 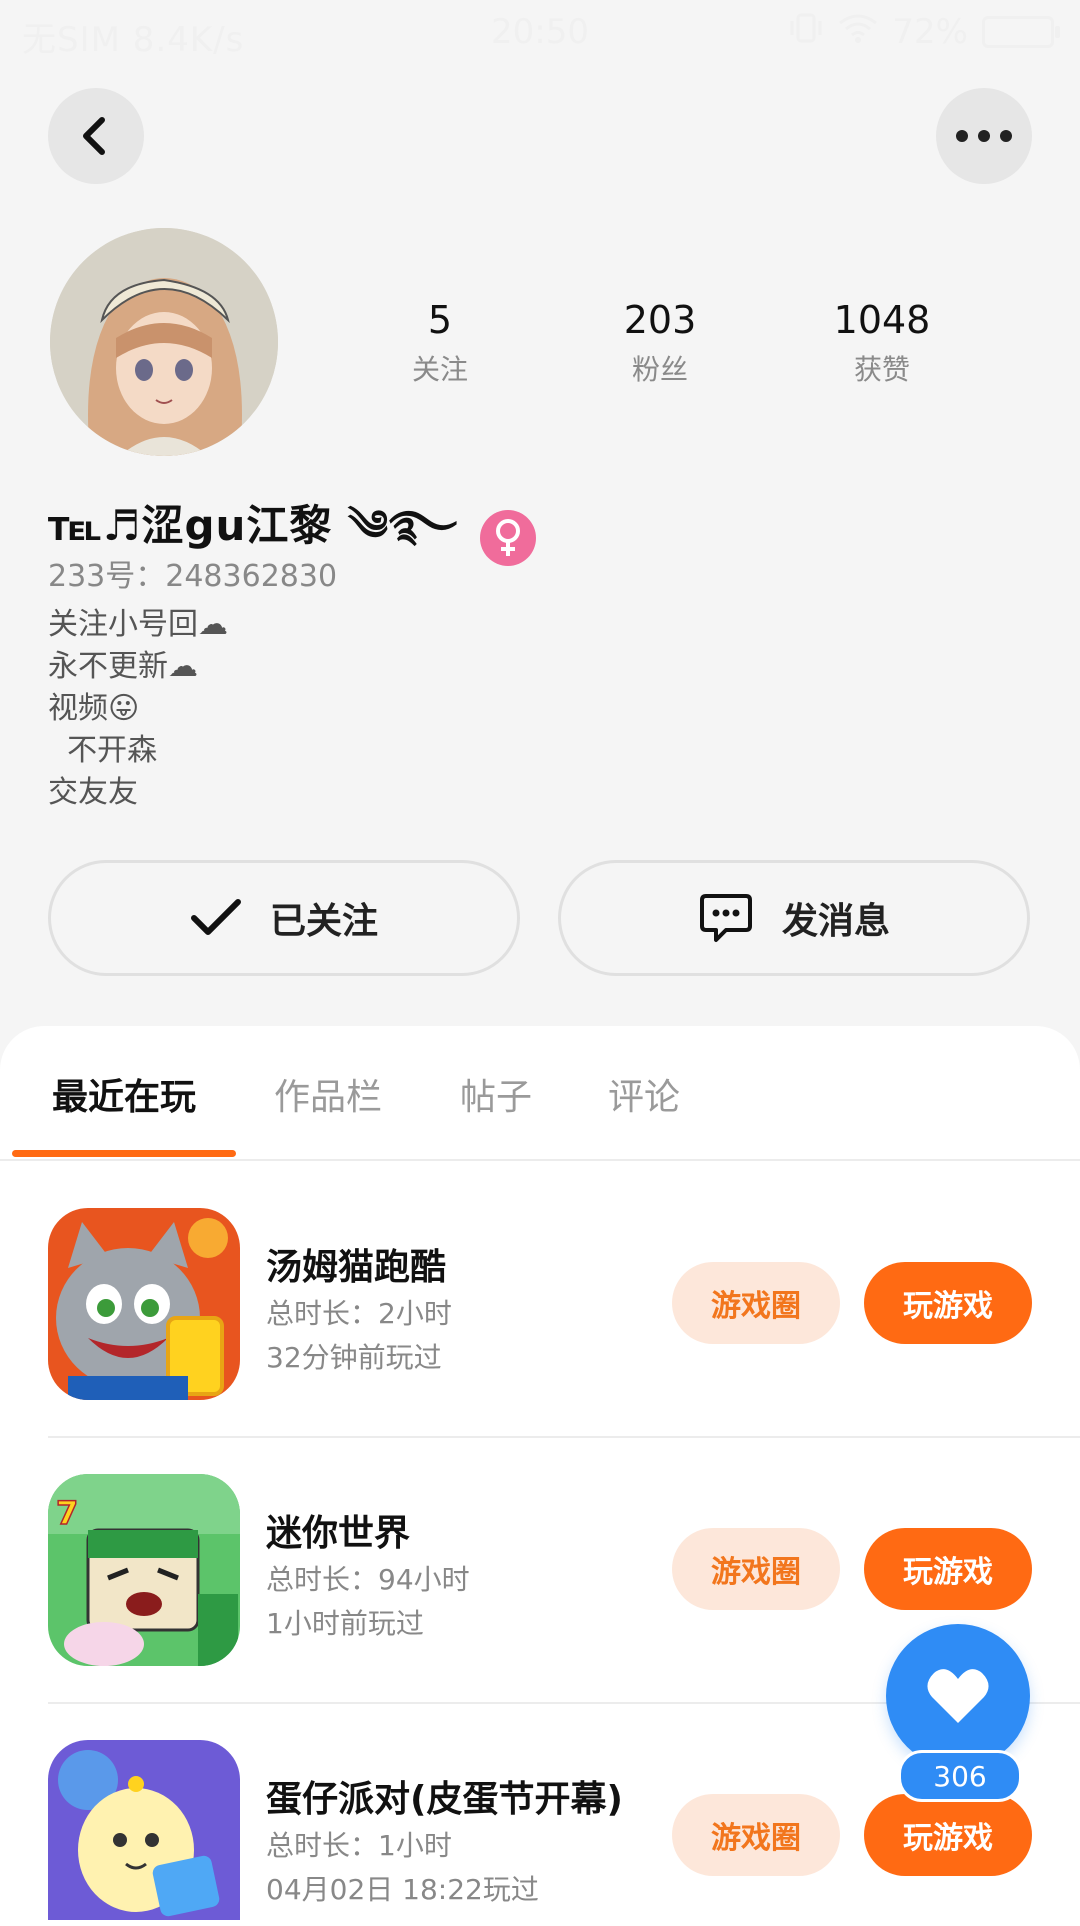 What do you see at coordinates (660, 320) in the screenshot?
I see `stat-number: 203` at bounding box center [660, 320].